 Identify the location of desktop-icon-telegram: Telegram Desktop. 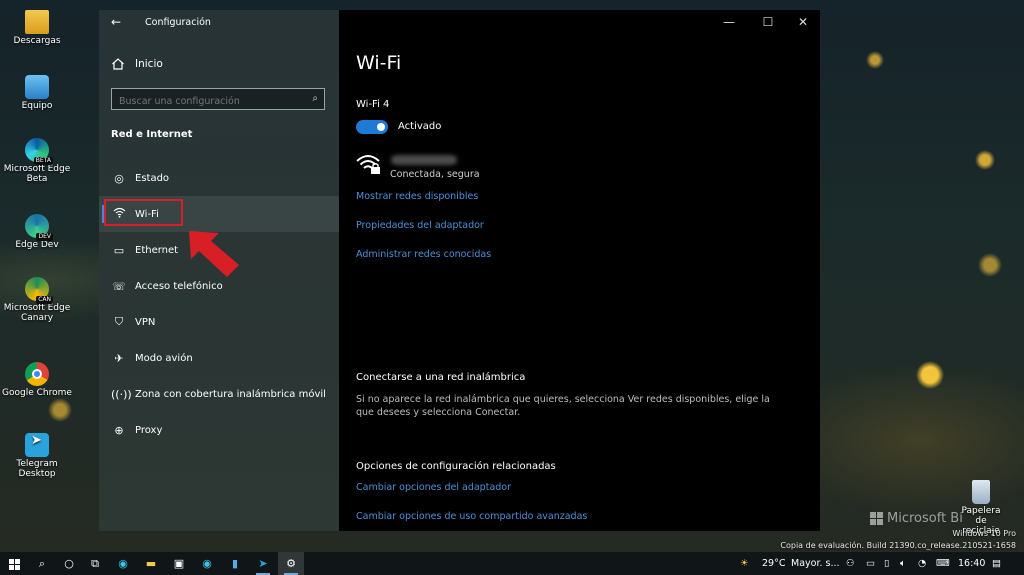
(37, 456).